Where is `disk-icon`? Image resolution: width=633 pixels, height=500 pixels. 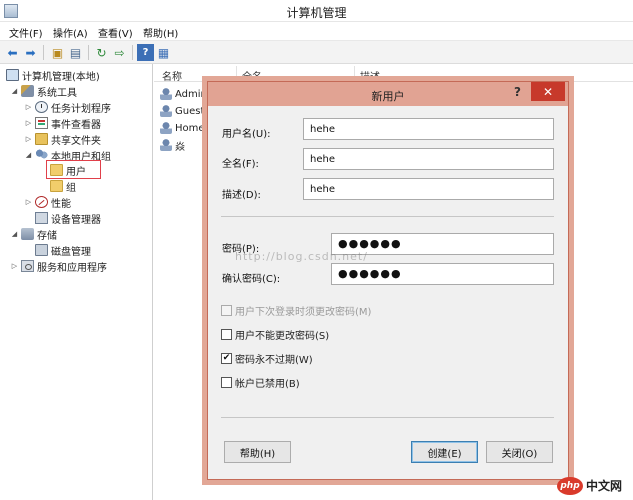 disk-icon is located at coordinates (41, 250).